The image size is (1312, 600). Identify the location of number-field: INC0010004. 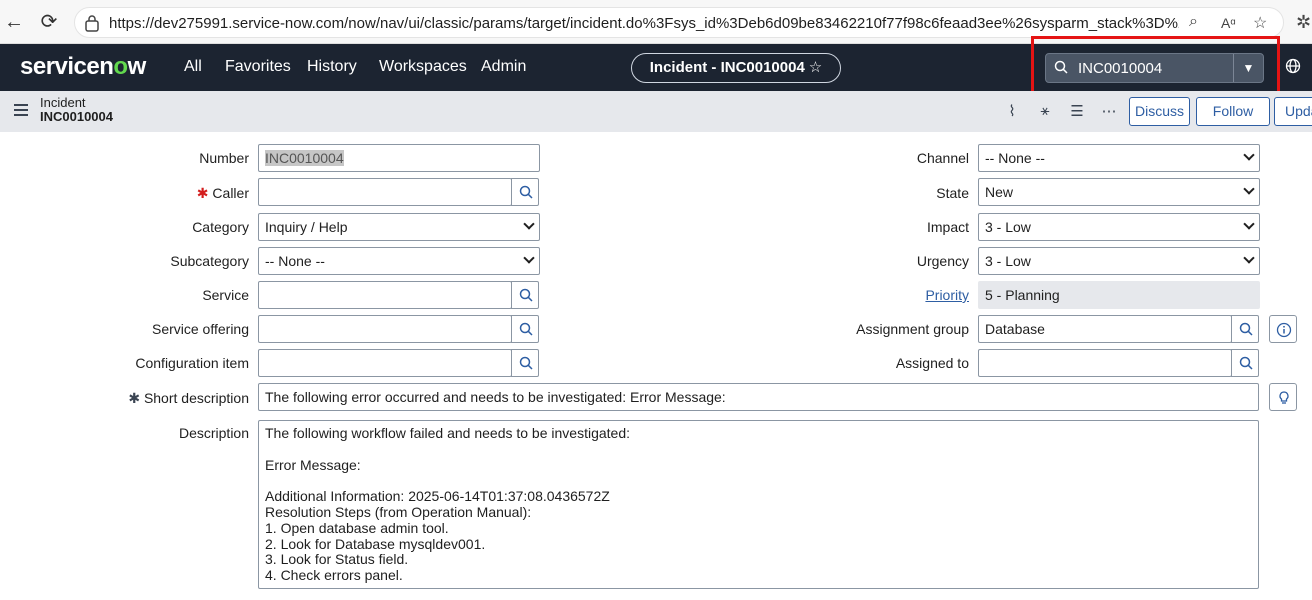
(399, 158).